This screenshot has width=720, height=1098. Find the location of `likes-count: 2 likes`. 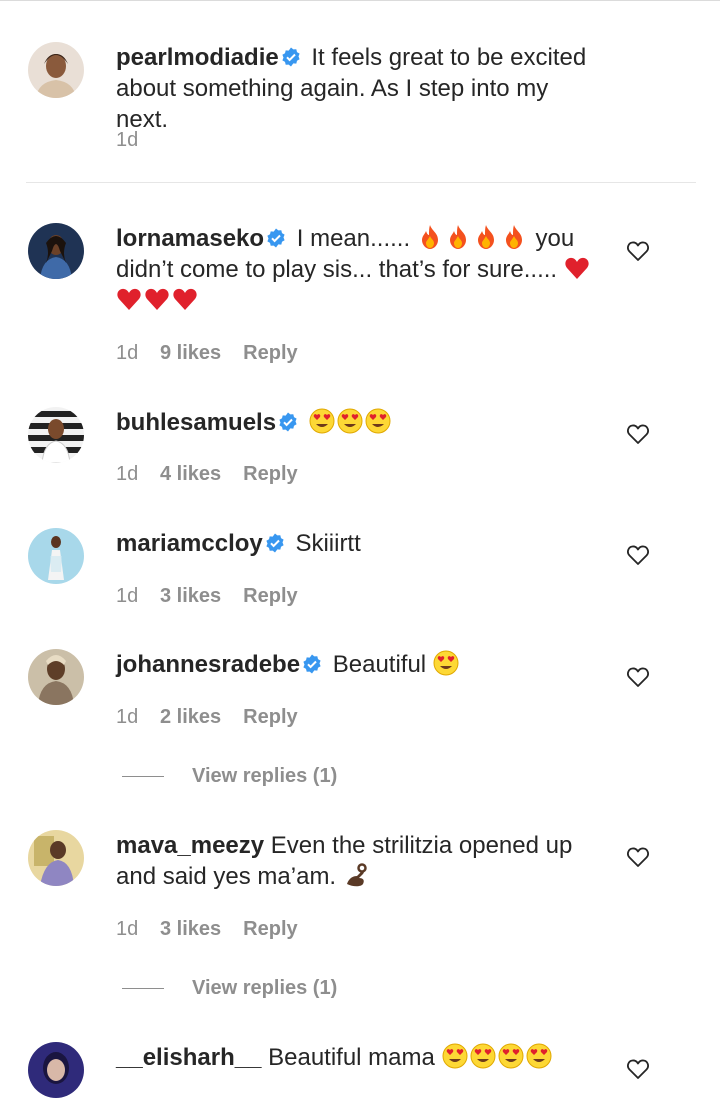

likes-count: 2 likes is located at coordinates (190, 717).